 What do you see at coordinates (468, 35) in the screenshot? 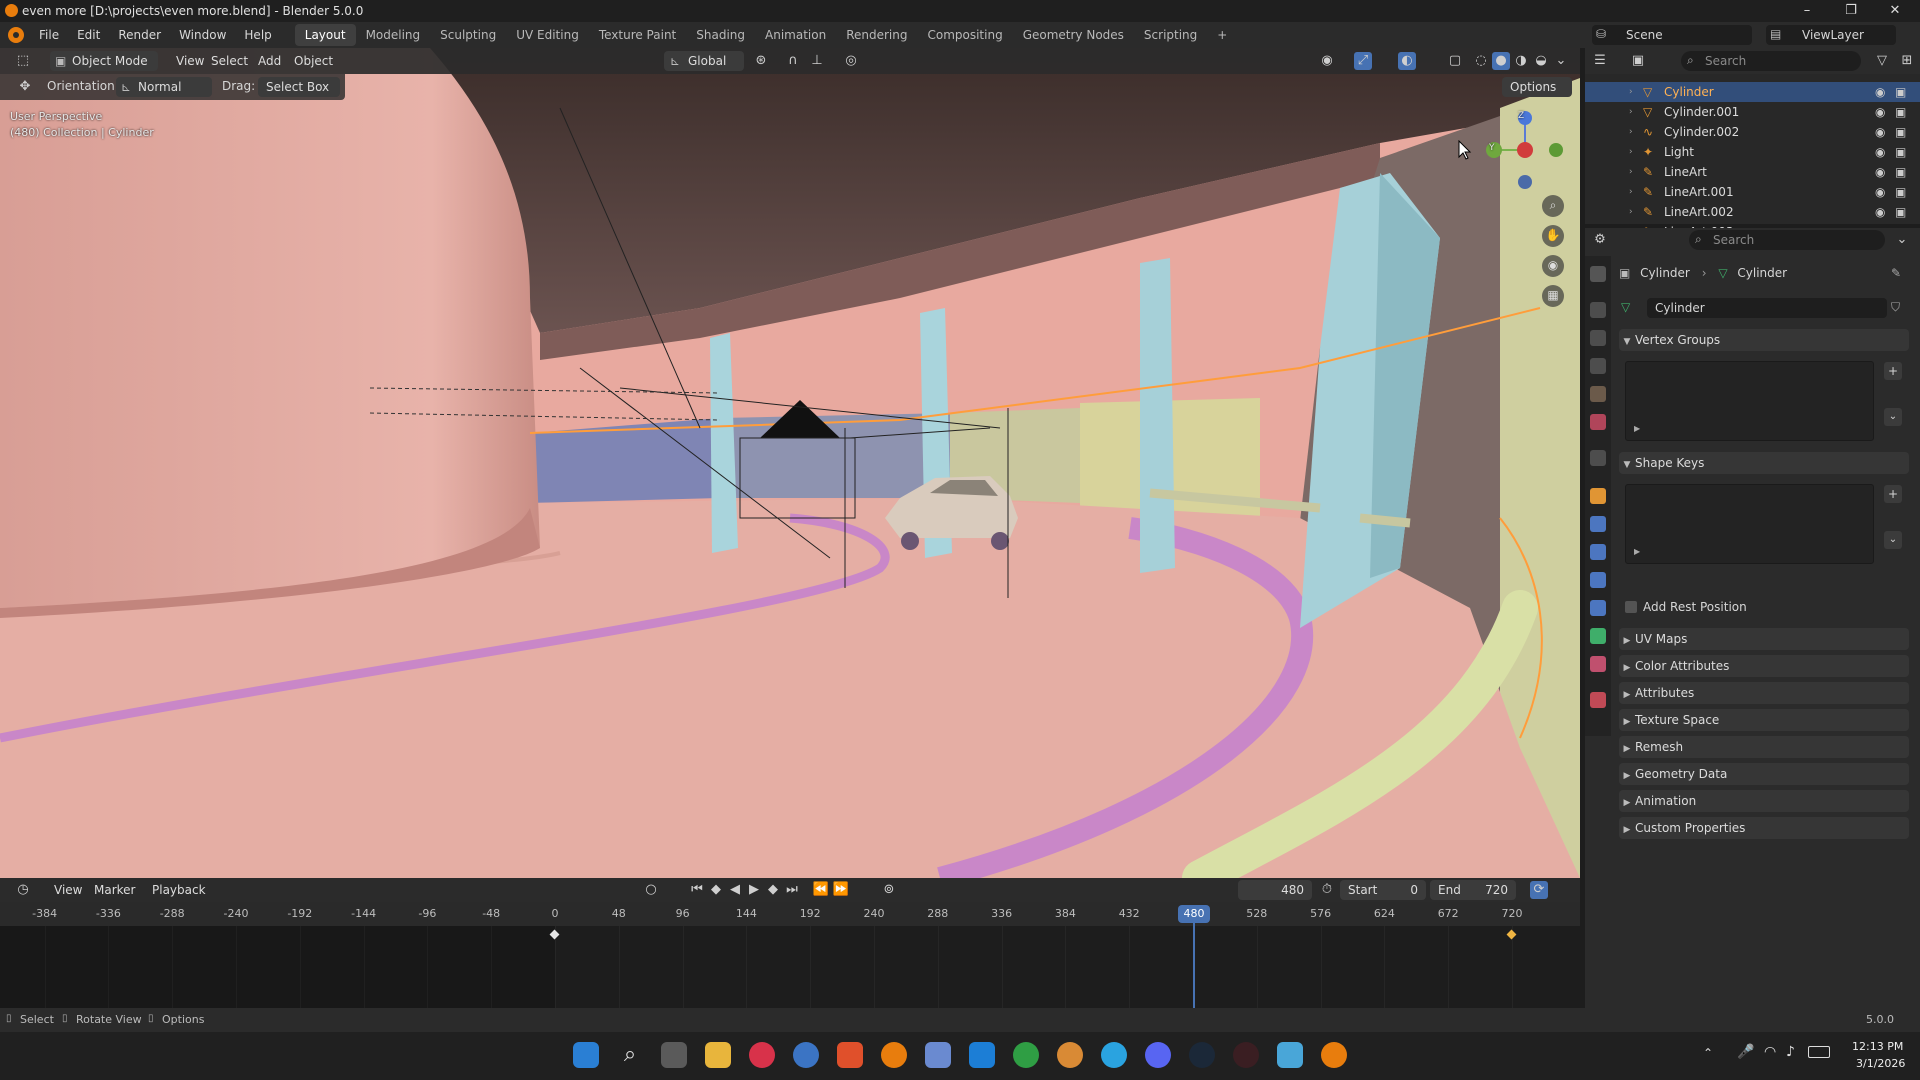
I see `tab-sculpting: Sculpting` at bounding box center [468, 35].